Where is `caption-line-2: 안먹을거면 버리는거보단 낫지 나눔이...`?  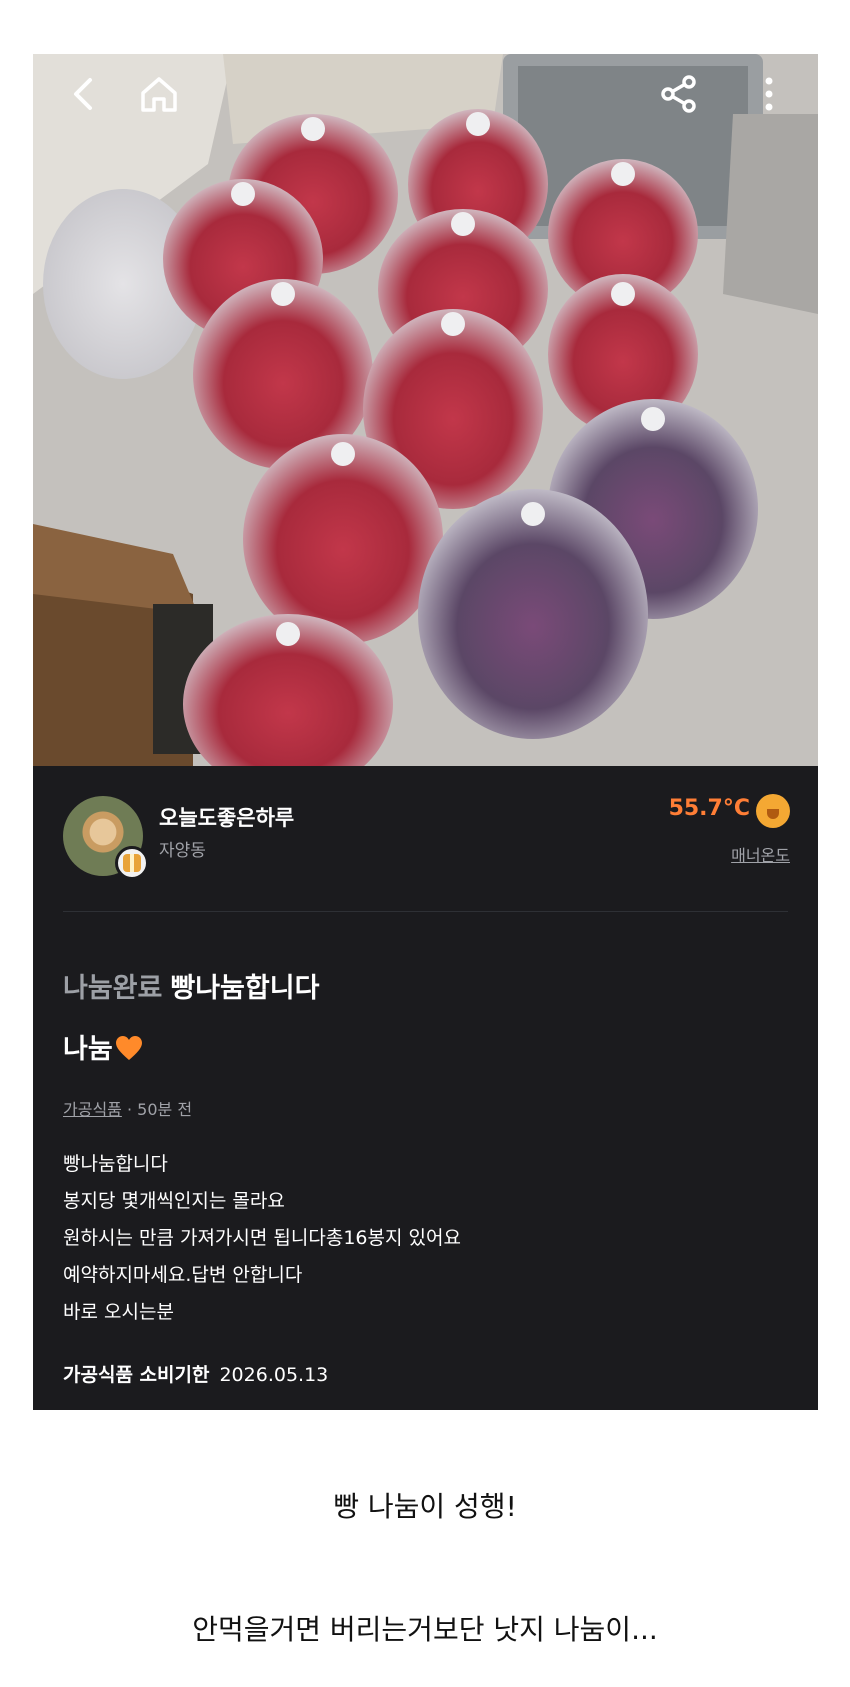
caption-line-2: 안먹을거면 버리는거보단 낫지 나눔이... is located at coordinates (425, 1629).